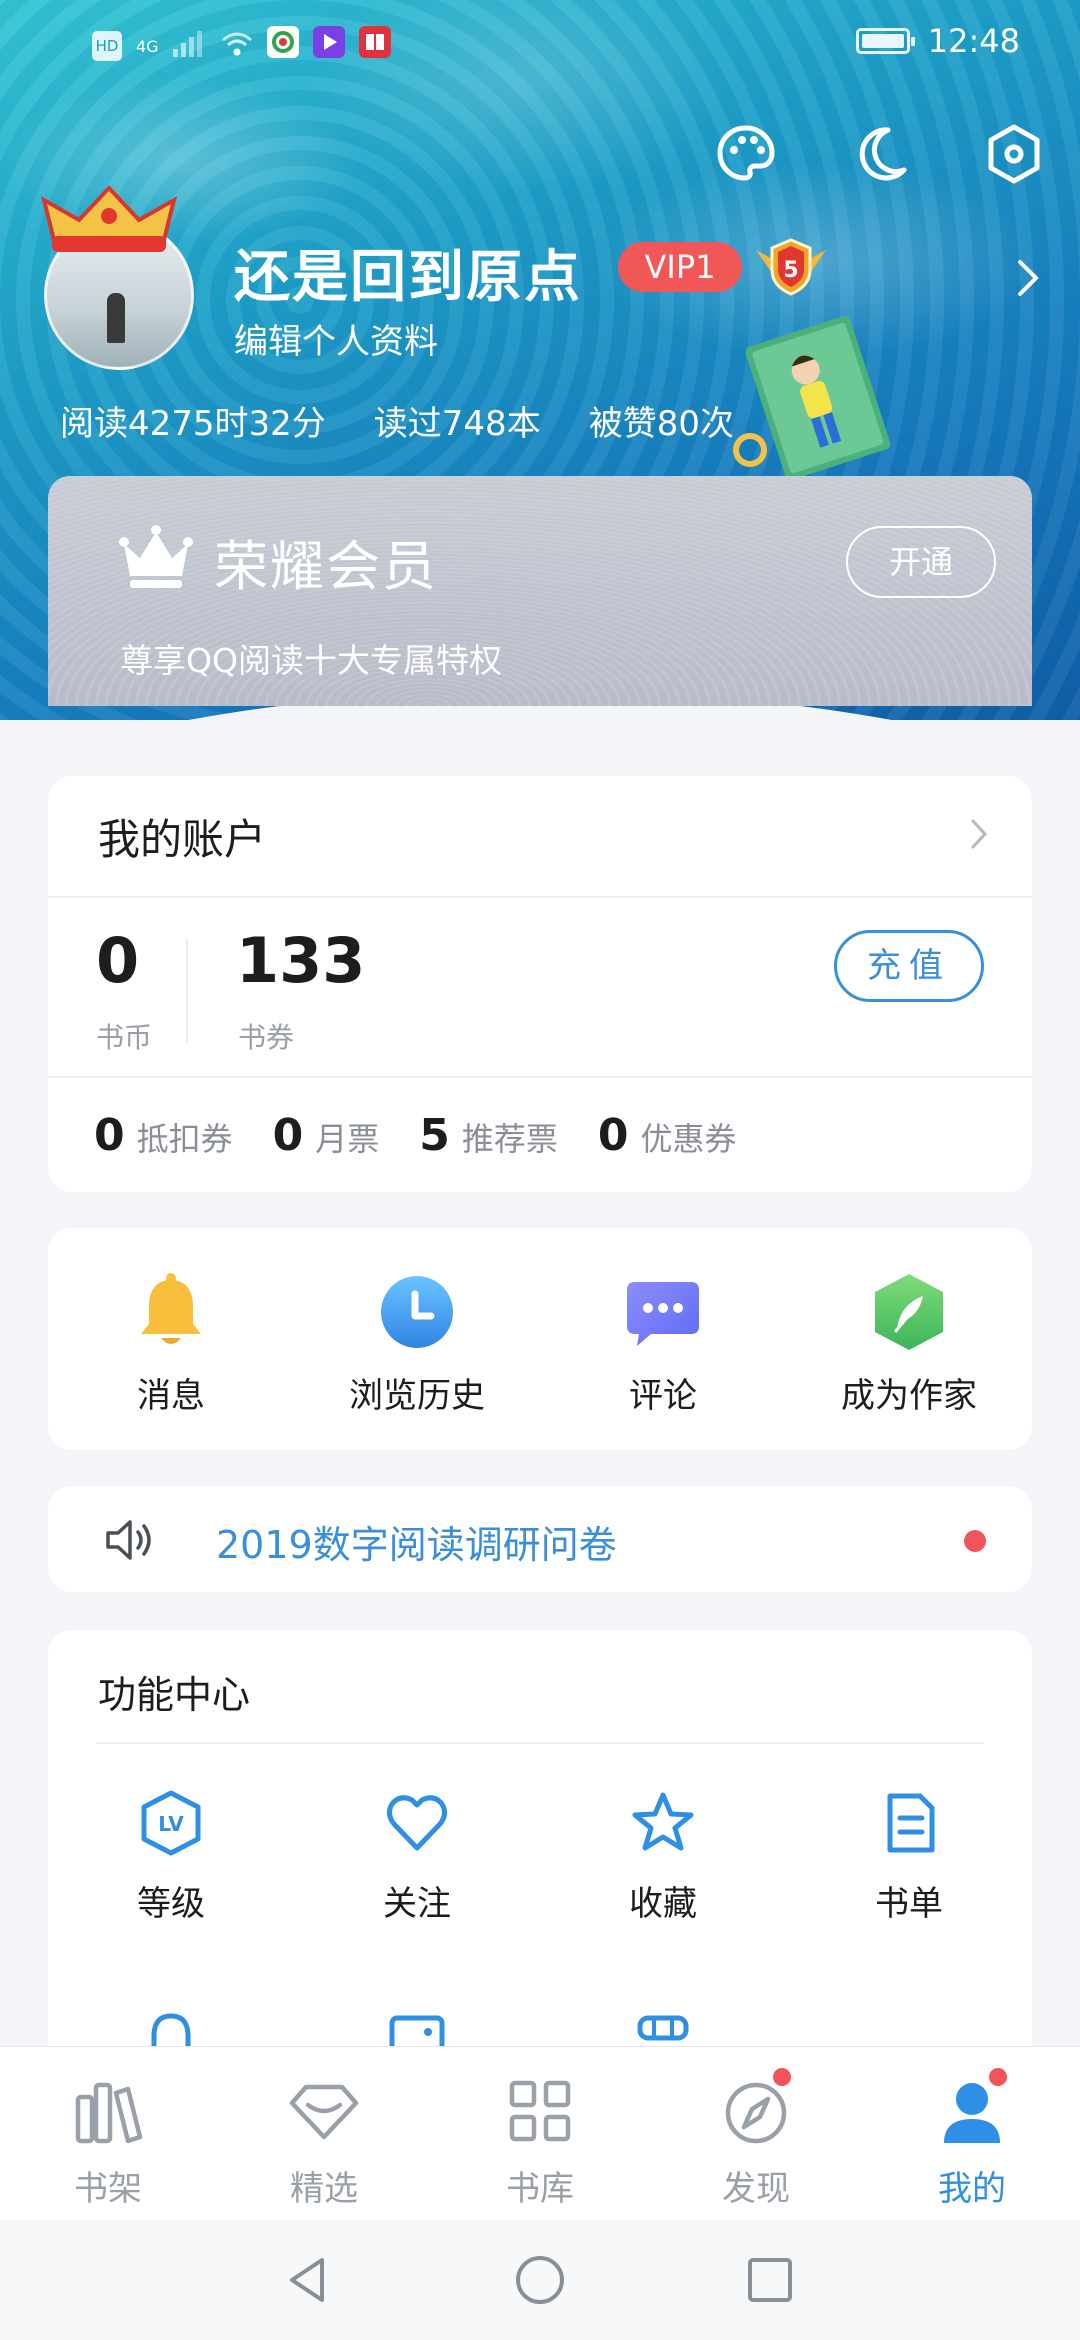 This screenshot has width=1080, height=2340. I want to click on stat-books-read: 读过748本, so click(457, 424).